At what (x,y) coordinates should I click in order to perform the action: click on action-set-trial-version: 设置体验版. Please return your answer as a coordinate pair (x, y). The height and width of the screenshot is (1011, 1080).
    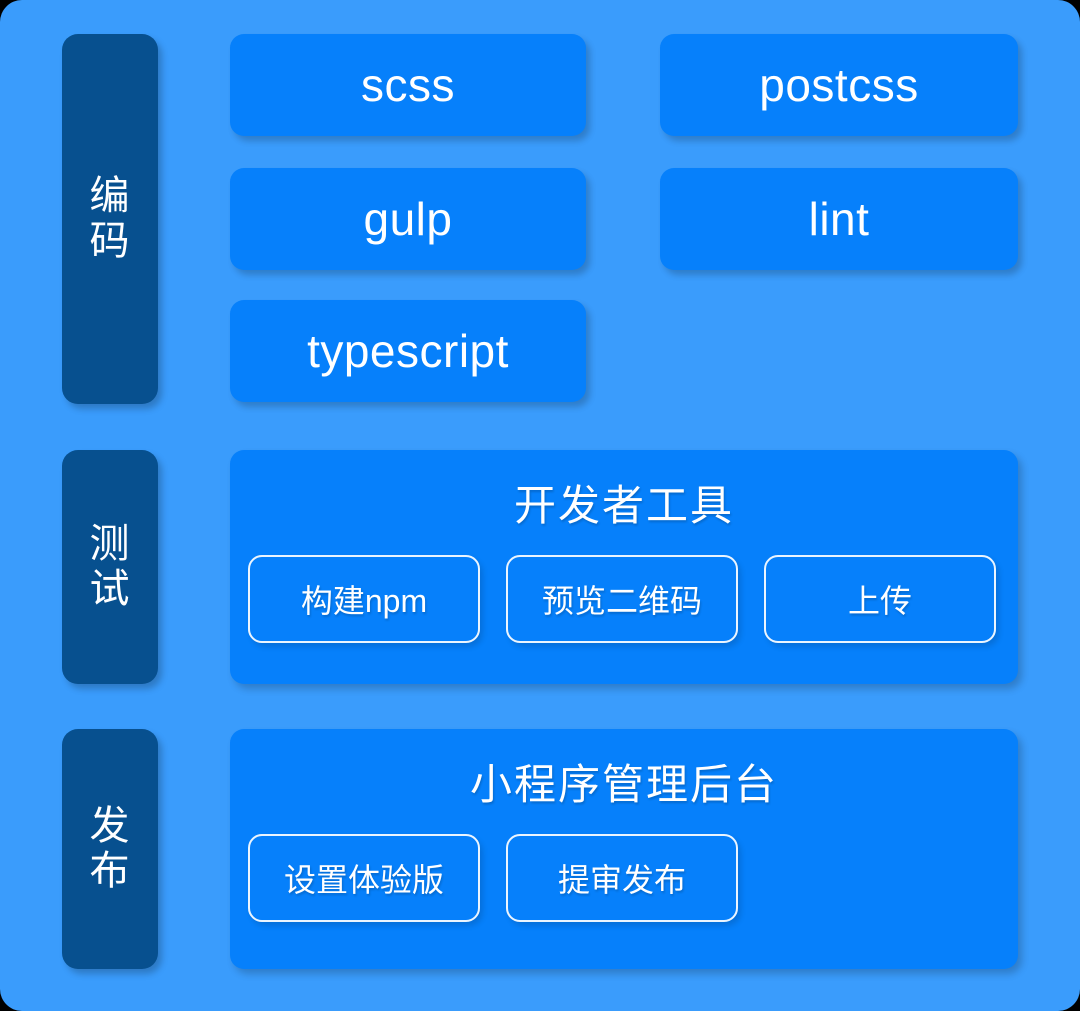
    Looking at the image, I should click on (364, 878).